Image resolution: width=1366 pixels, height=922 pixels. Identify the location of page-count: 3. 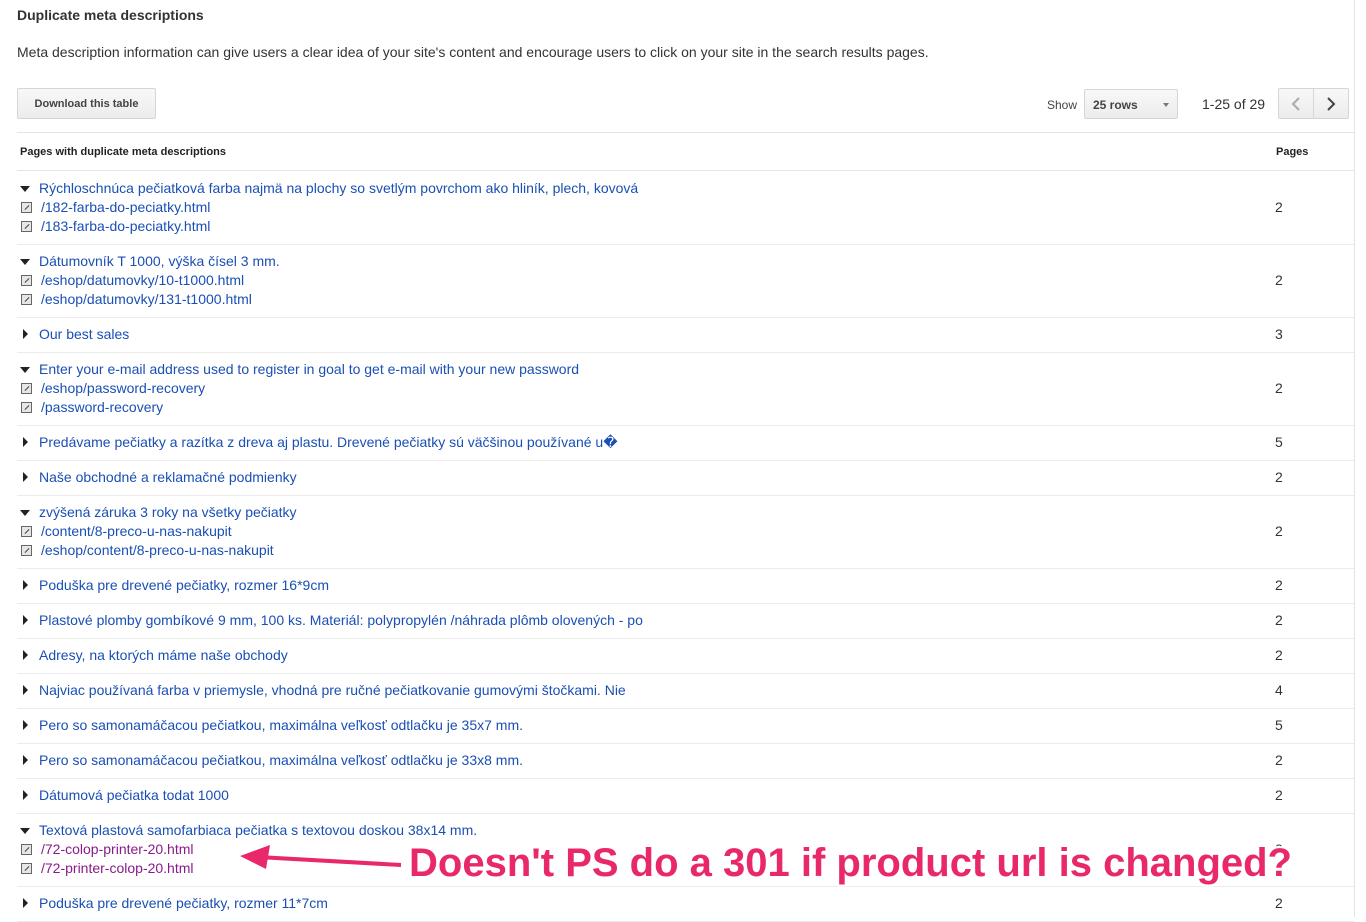
(1279, 334).